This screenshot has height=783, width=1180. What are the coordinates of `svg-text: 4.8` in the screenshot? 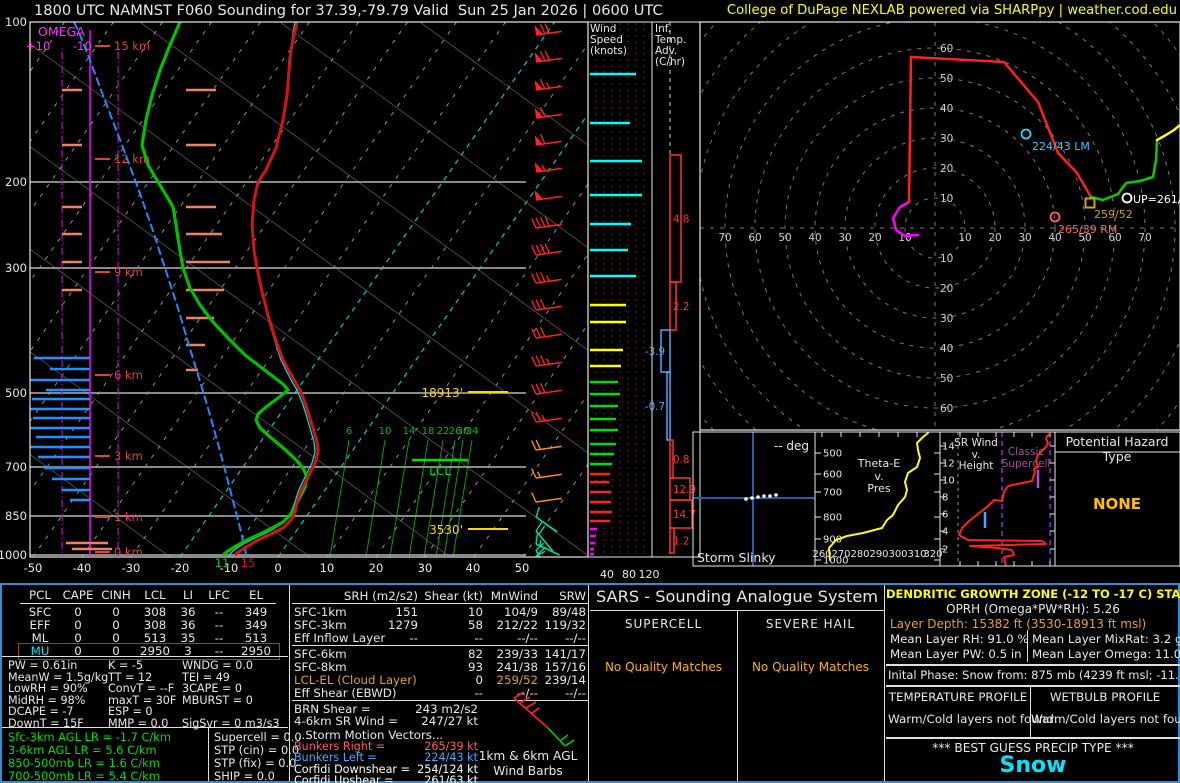 It's located at (681, 220).